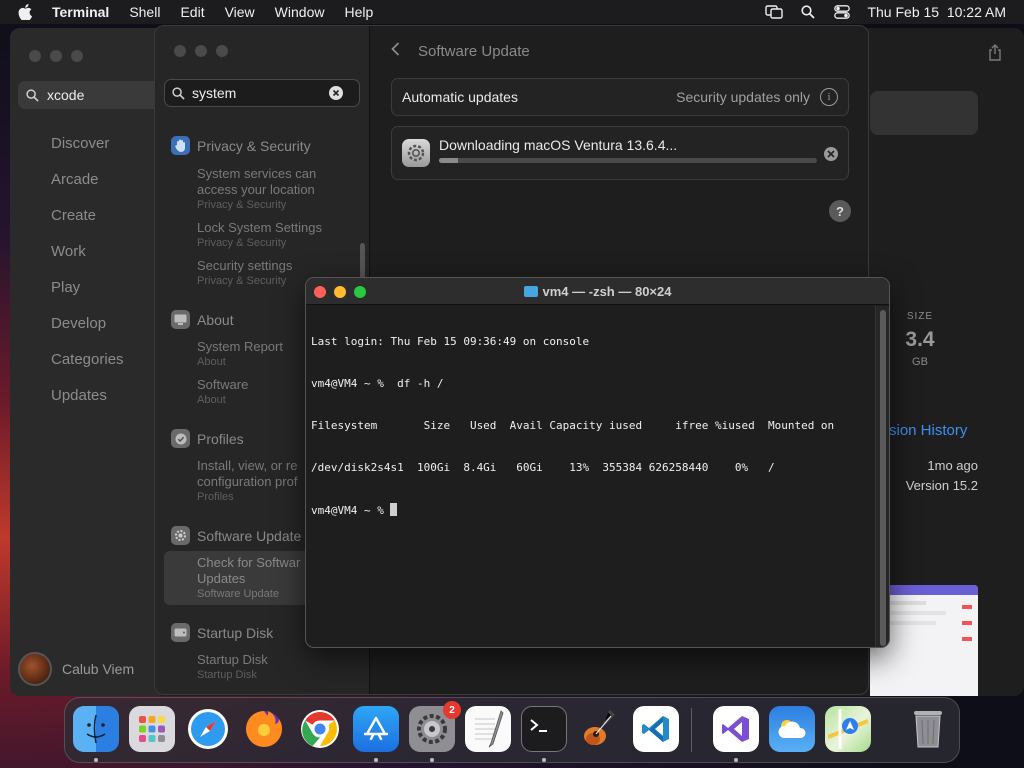 The image size is (1024, 768). I want to click on app-store-account: Calub Viem, so click(76, 669).